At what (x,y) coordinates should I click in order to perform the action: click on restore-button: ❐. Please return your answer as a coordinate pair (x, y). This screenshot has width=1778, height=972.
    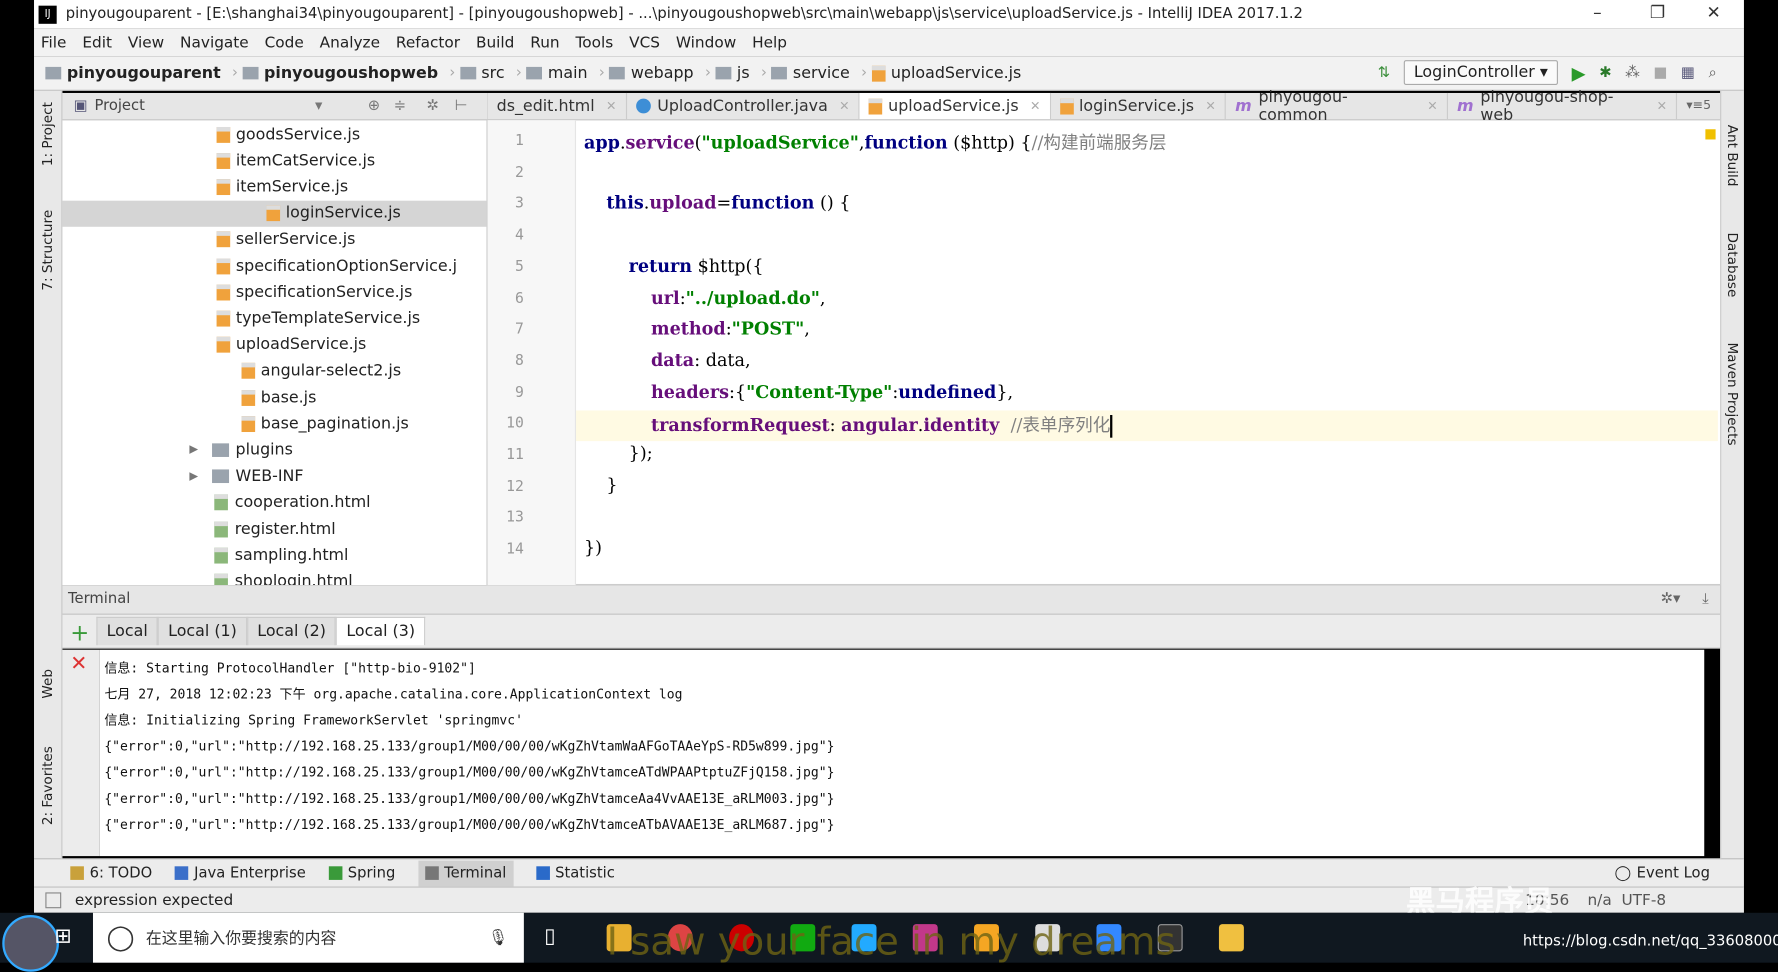
    Looking at the image, I should click on (1657, 12).